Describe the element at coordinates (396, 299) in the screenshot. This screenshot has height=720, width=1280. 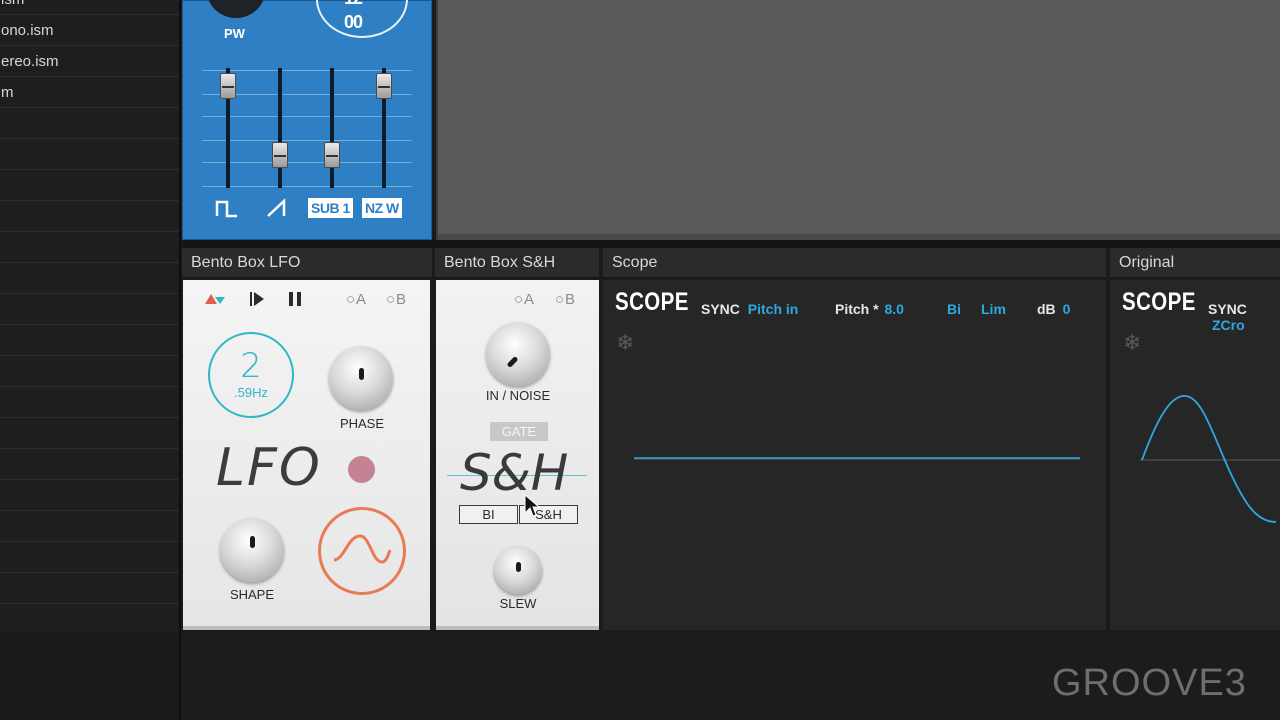
I see `lfo-b-toggle: ○B` at that location.